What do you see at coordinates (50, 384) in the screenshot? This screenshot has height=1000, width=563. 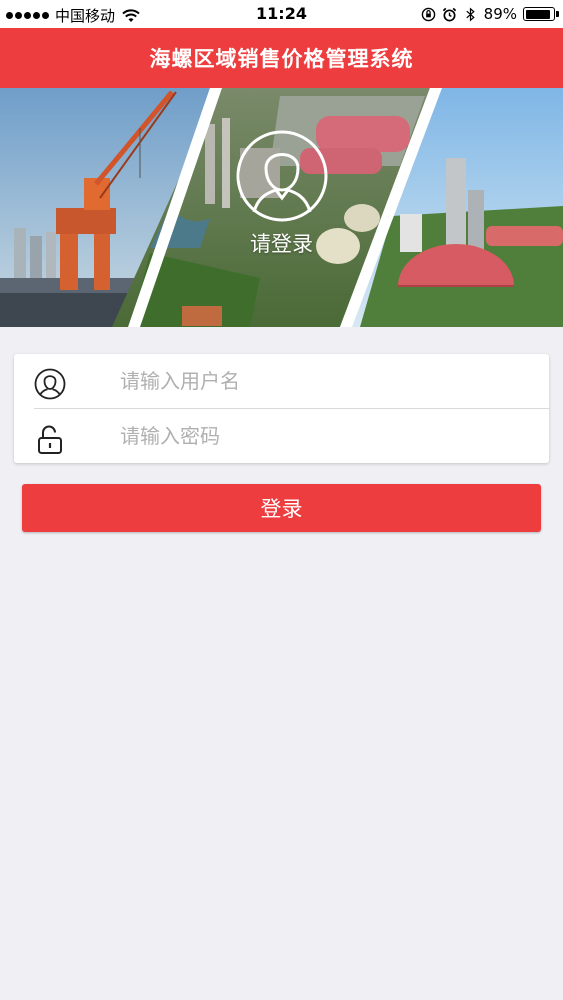 I see `user-circle-icon` at bounding box center [50, 384].